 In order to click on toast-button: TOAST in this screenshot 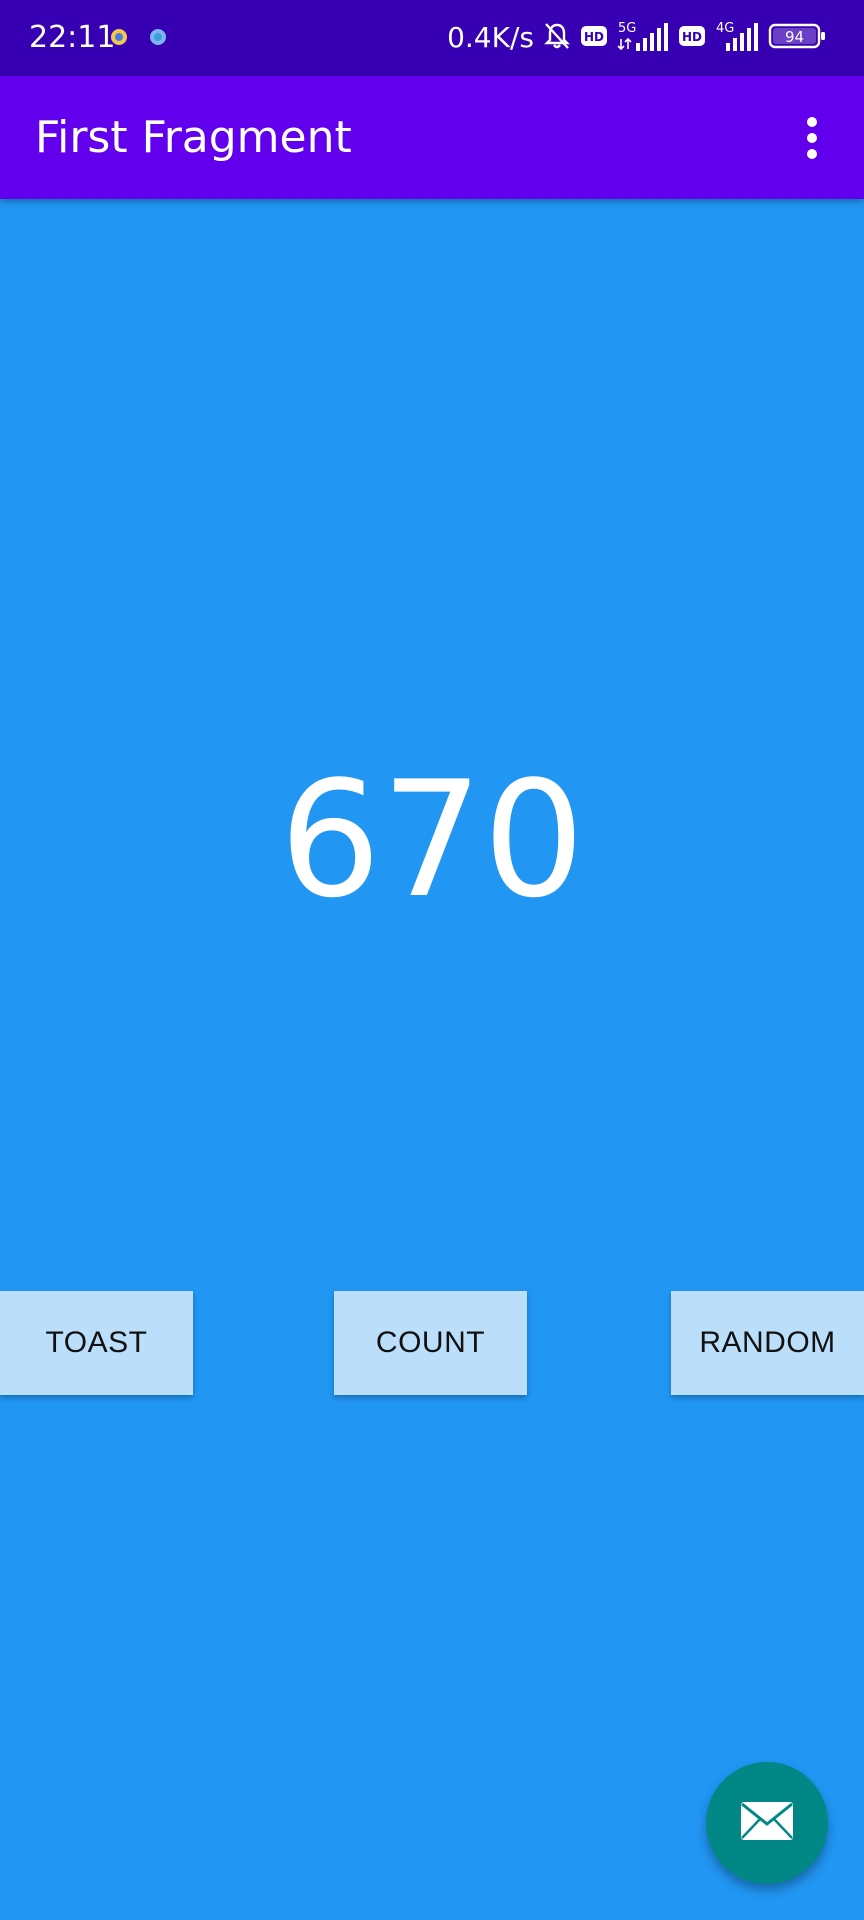, I will do `click(96, 1343)`.